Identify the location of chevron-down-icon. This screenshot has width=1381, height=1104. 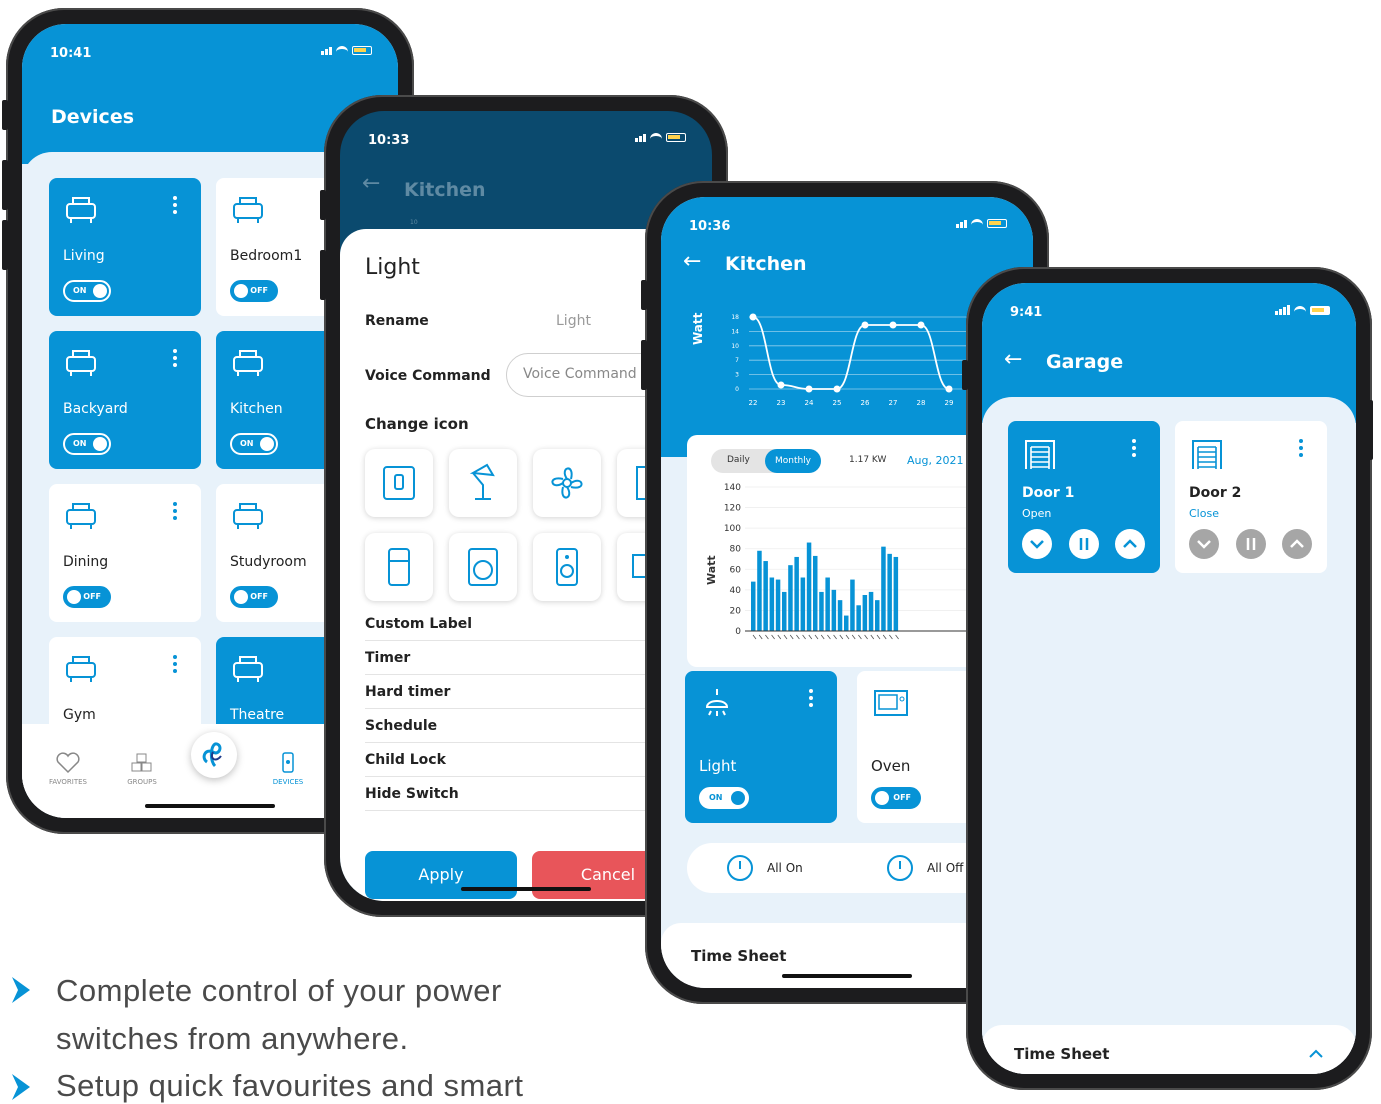
(1204, 544).